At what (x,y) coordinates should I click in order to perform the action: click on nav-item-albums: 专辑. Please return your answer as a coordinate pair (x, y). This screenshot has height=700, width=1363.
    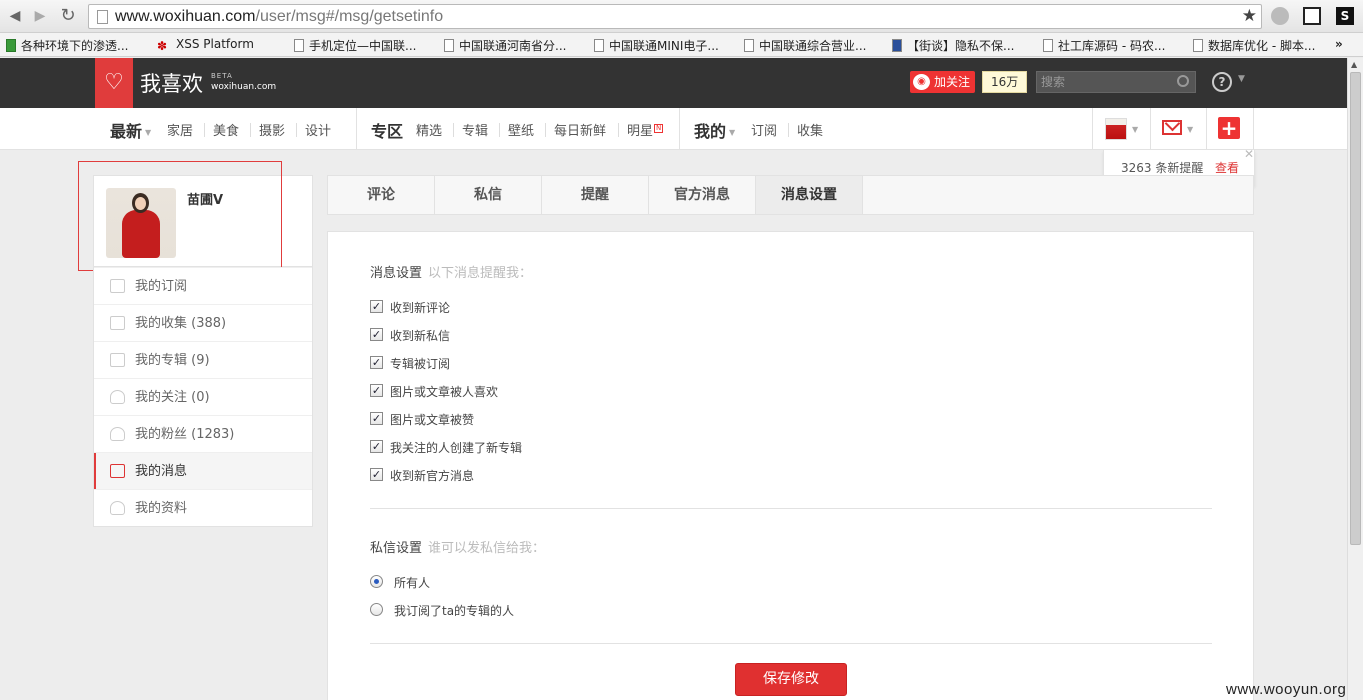
    Looking at the image, I should click on (475, 129).